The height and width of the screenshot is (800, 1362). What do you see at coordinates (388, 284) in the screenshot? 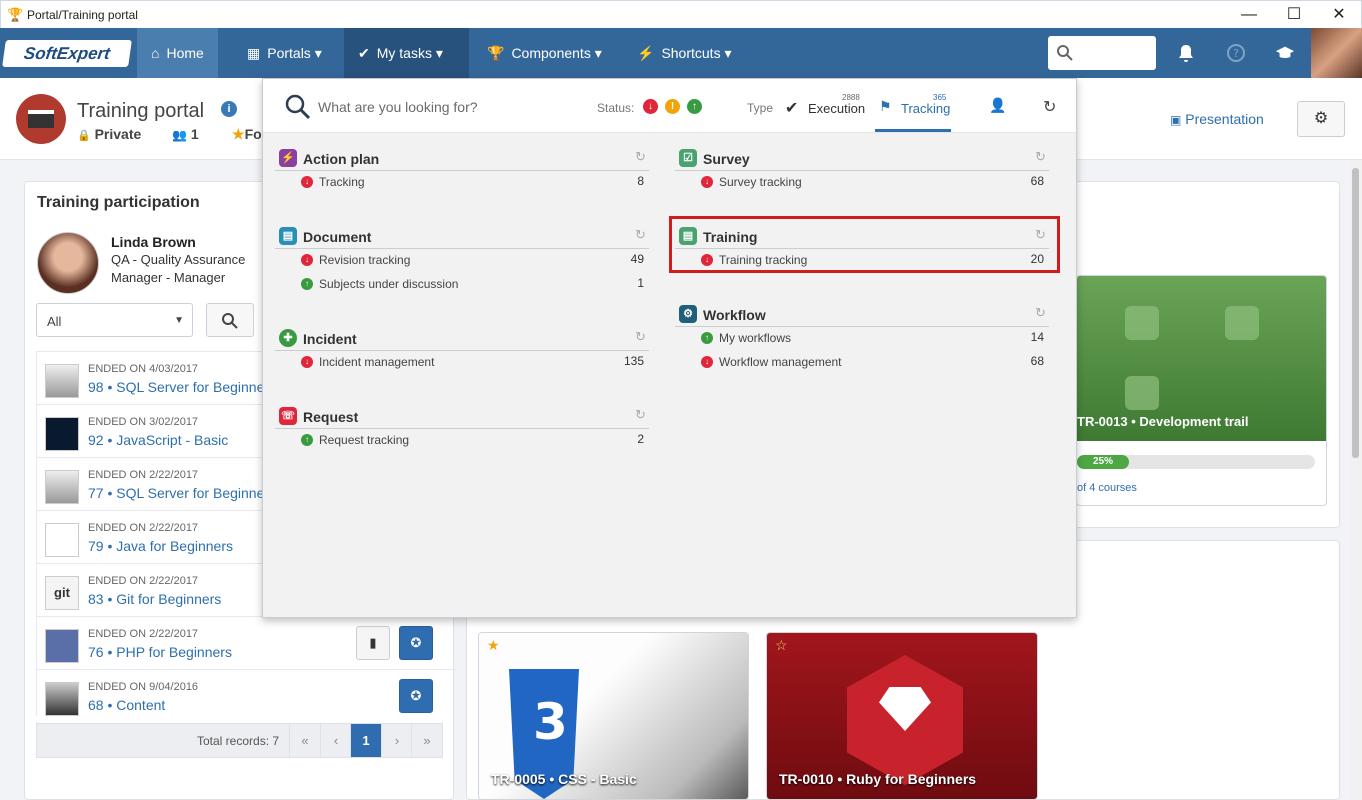
I see `task-item: Subjects under discussion` at bounding box center [388, 284].